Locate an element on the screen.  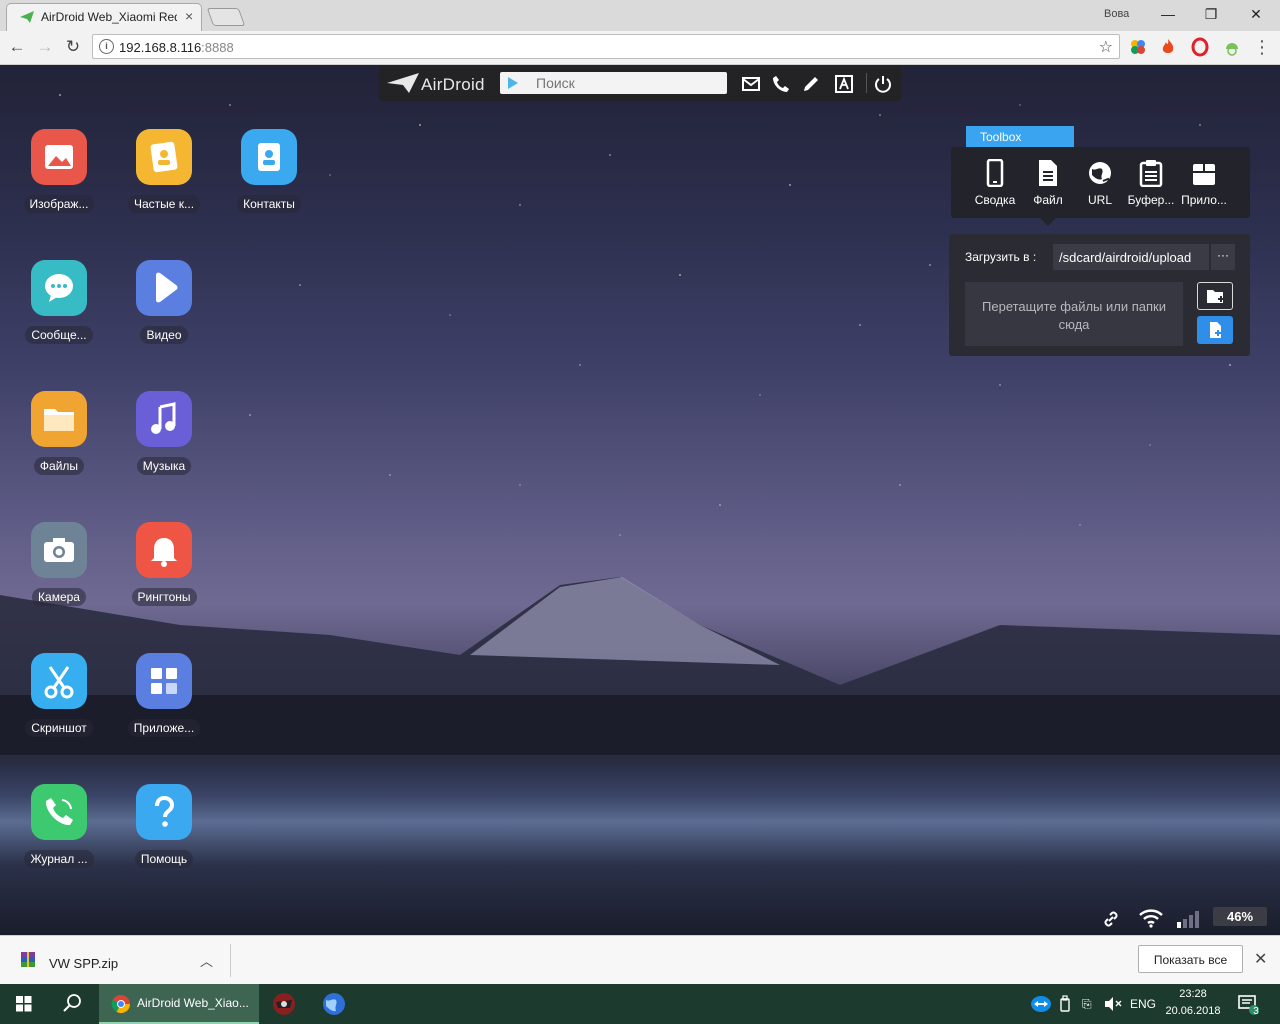
topbar-divider is located at coordinates (866, 83).